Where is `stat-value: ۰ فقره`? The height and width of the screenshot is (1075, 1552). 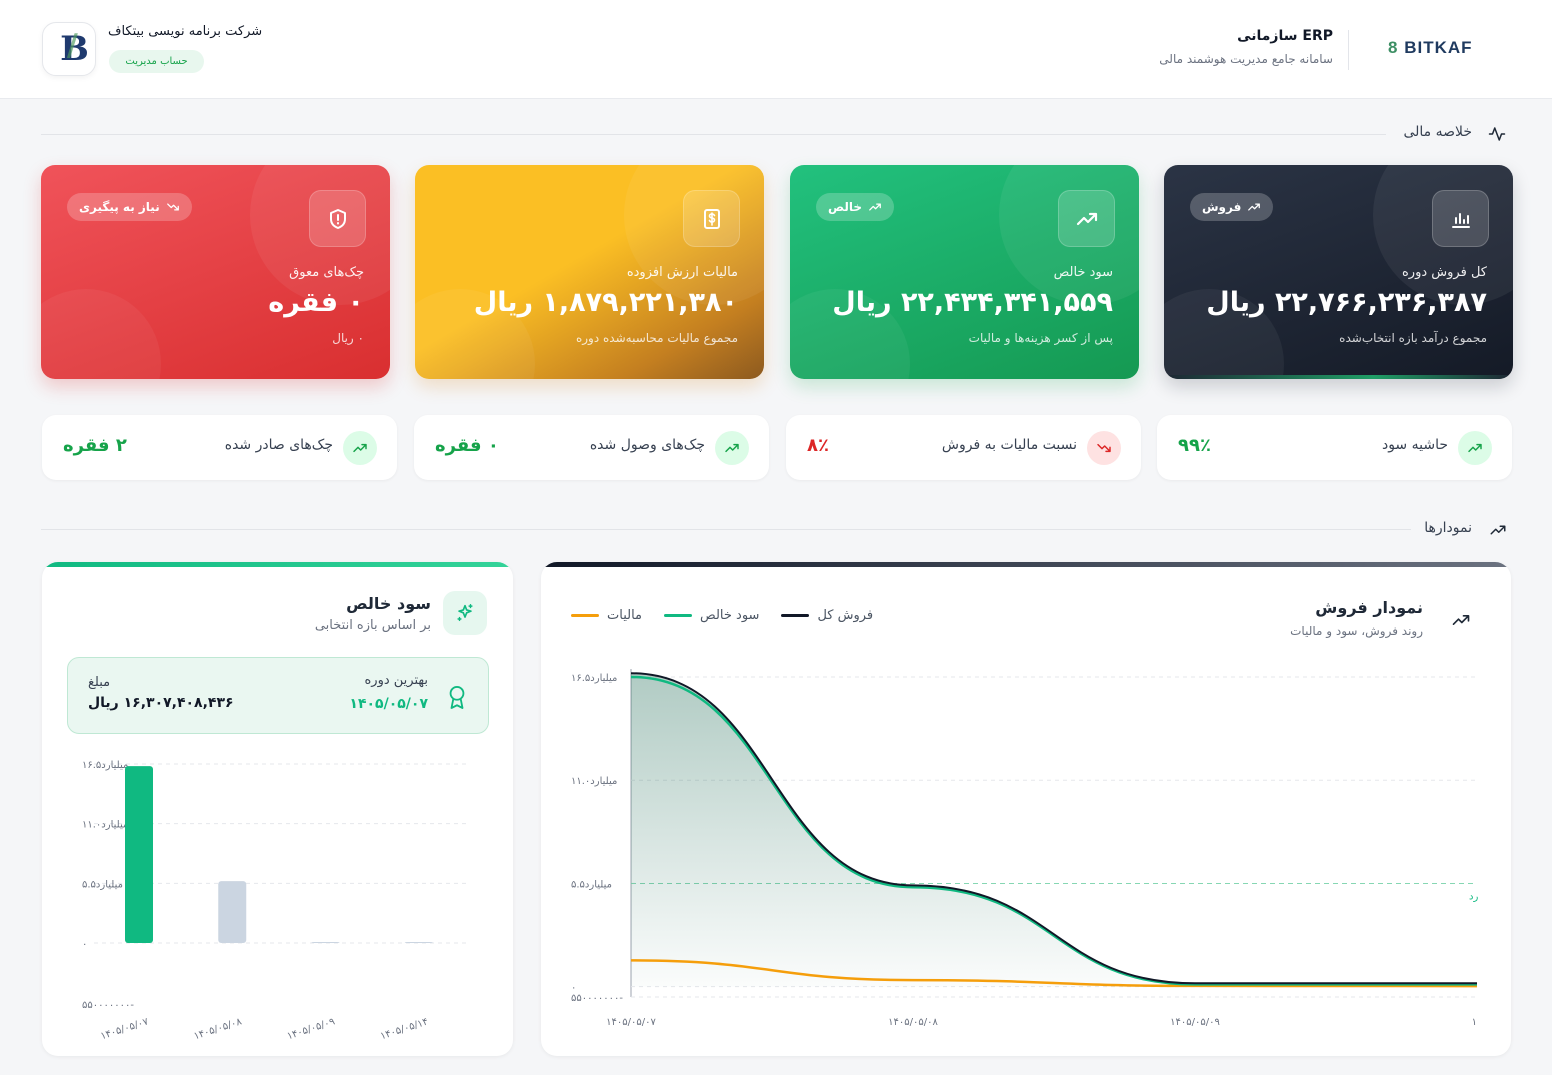
stat-value: ۰ فقره is located at coordinates (467, 445).